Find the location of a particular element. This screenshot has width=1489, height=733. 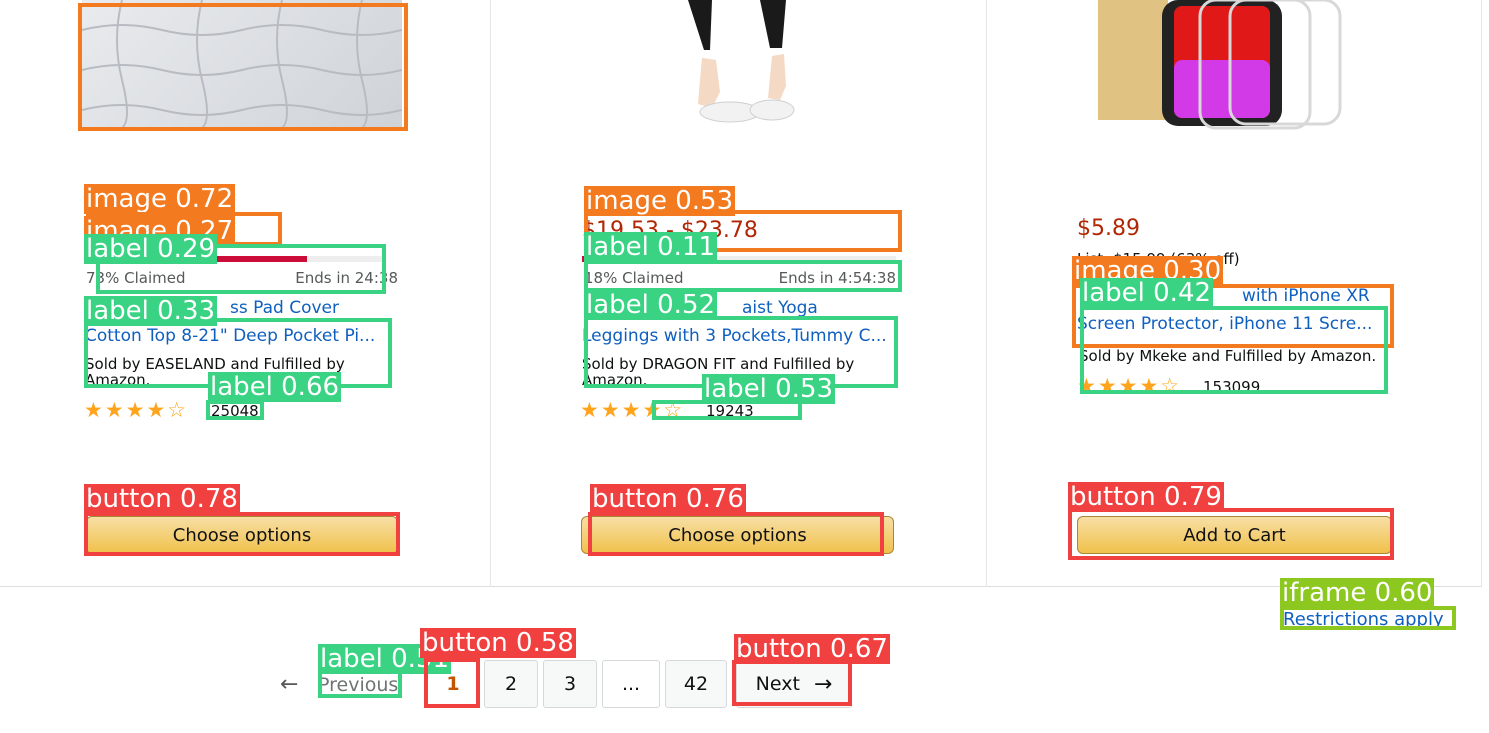

price-range: $19.53 - $23.78 is located at coordinates (670, 230).